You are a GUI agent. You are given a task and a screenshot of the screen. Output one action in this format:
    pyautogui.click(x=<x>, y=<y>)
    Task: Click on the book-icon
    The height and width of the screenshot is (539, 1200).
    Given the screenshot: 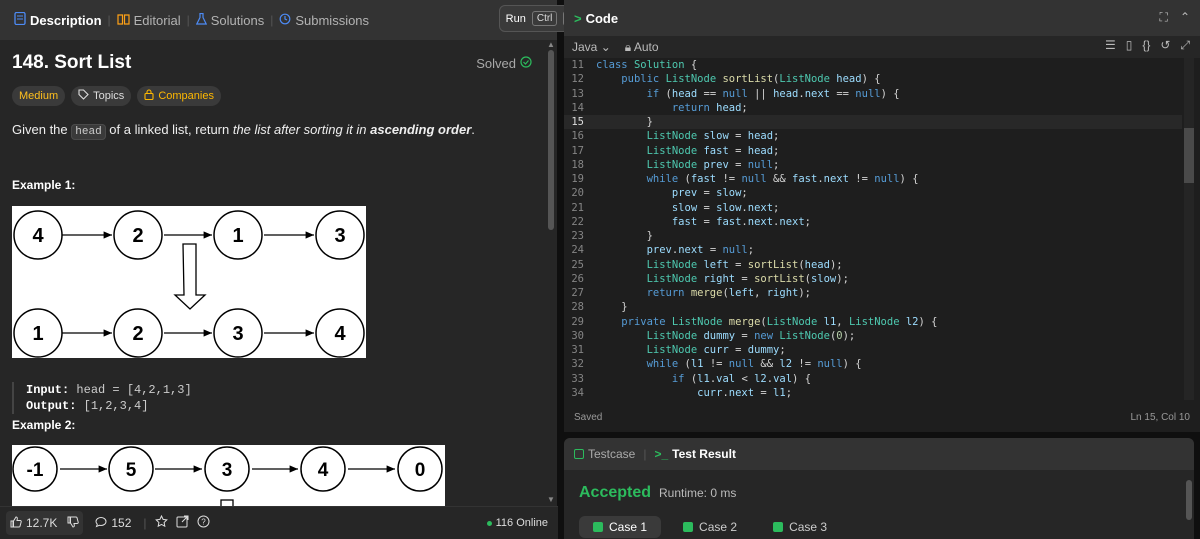 What is the action you would take?
    pyautogui.click(x=123, y=20)
    